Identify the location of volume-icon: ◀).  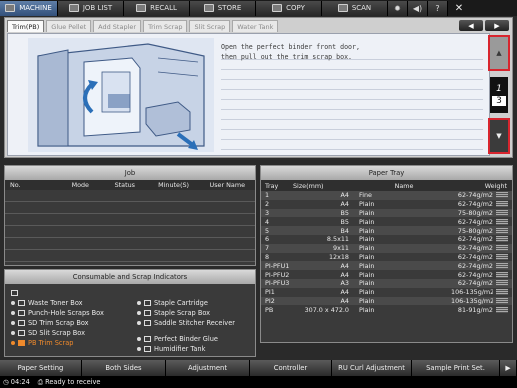
(418, 8).